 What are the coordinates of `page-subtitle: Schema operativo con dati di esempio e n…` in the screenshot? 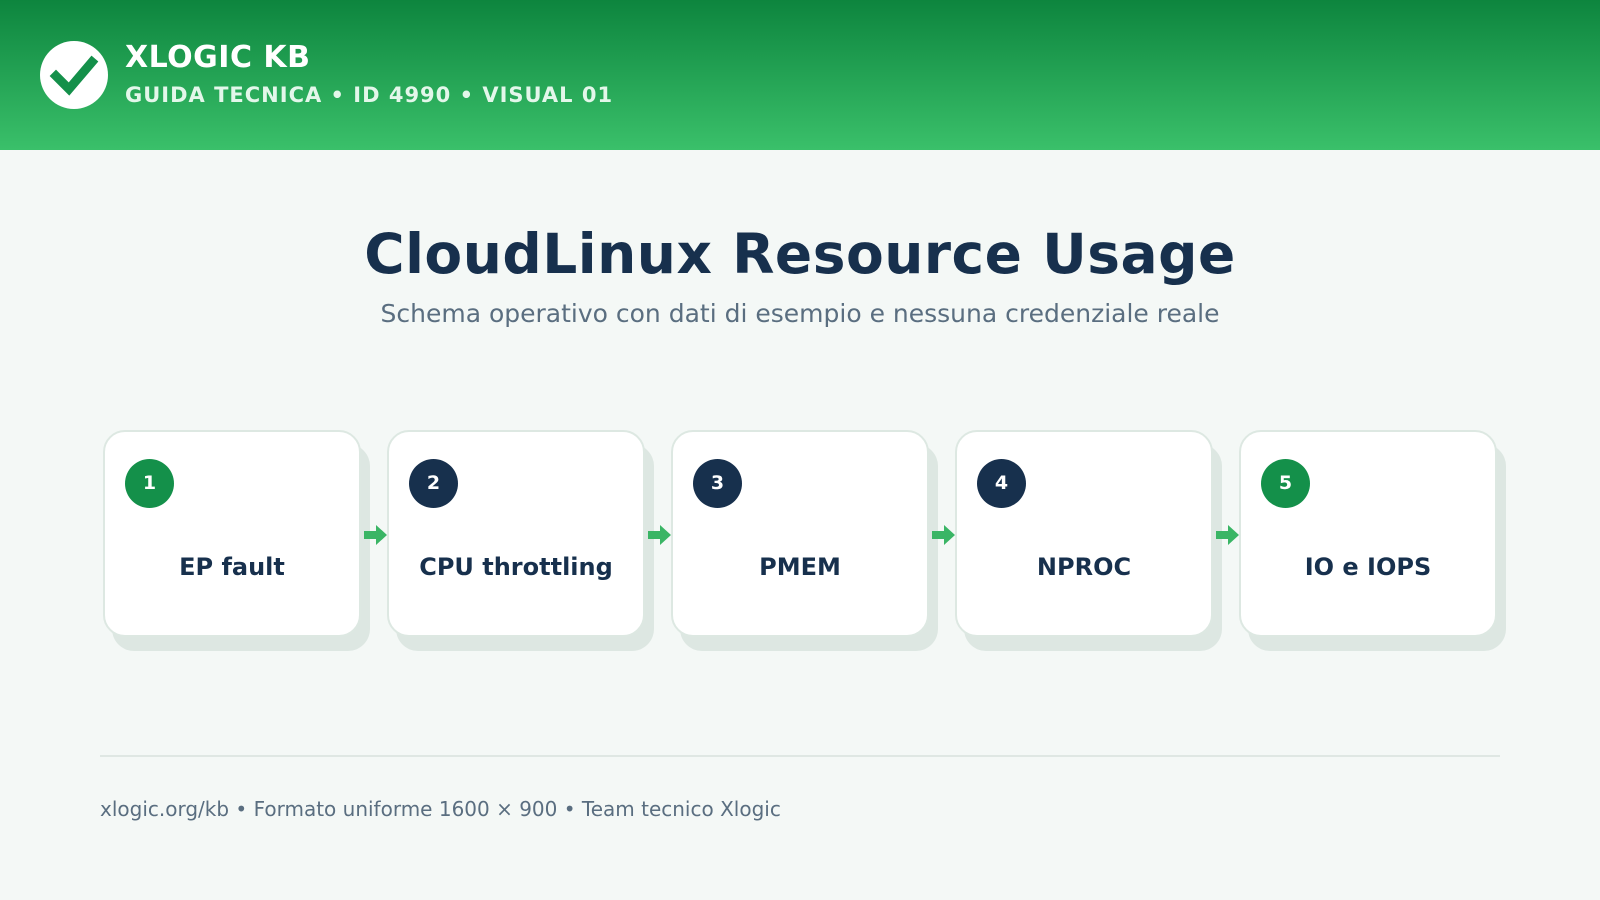 It's located at (800, 313).